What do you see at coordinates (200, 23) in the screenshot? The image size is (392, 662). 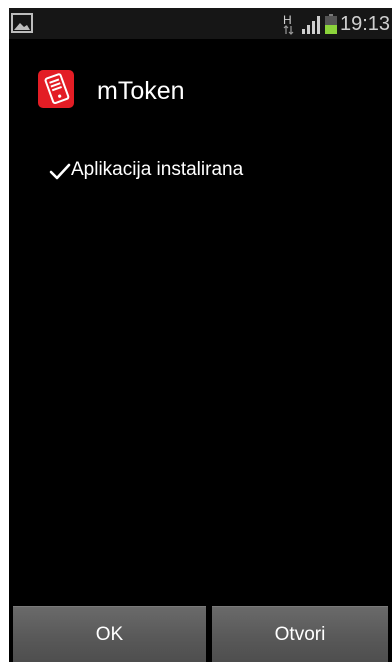 I see `status-bar: H 19:13` at bounding box center [200, 23].